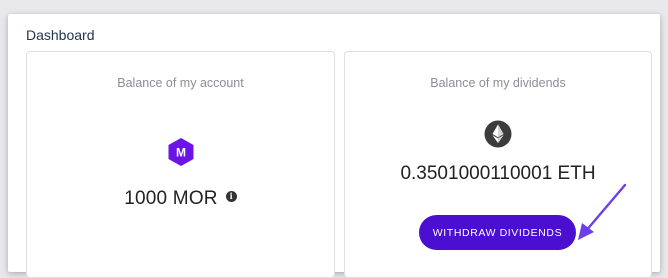  Describe the element at coordinates (497, 232) in the screenshot. I see `withdraw-dividends-button: WITHDRAW DIVIDENDS` at that location.